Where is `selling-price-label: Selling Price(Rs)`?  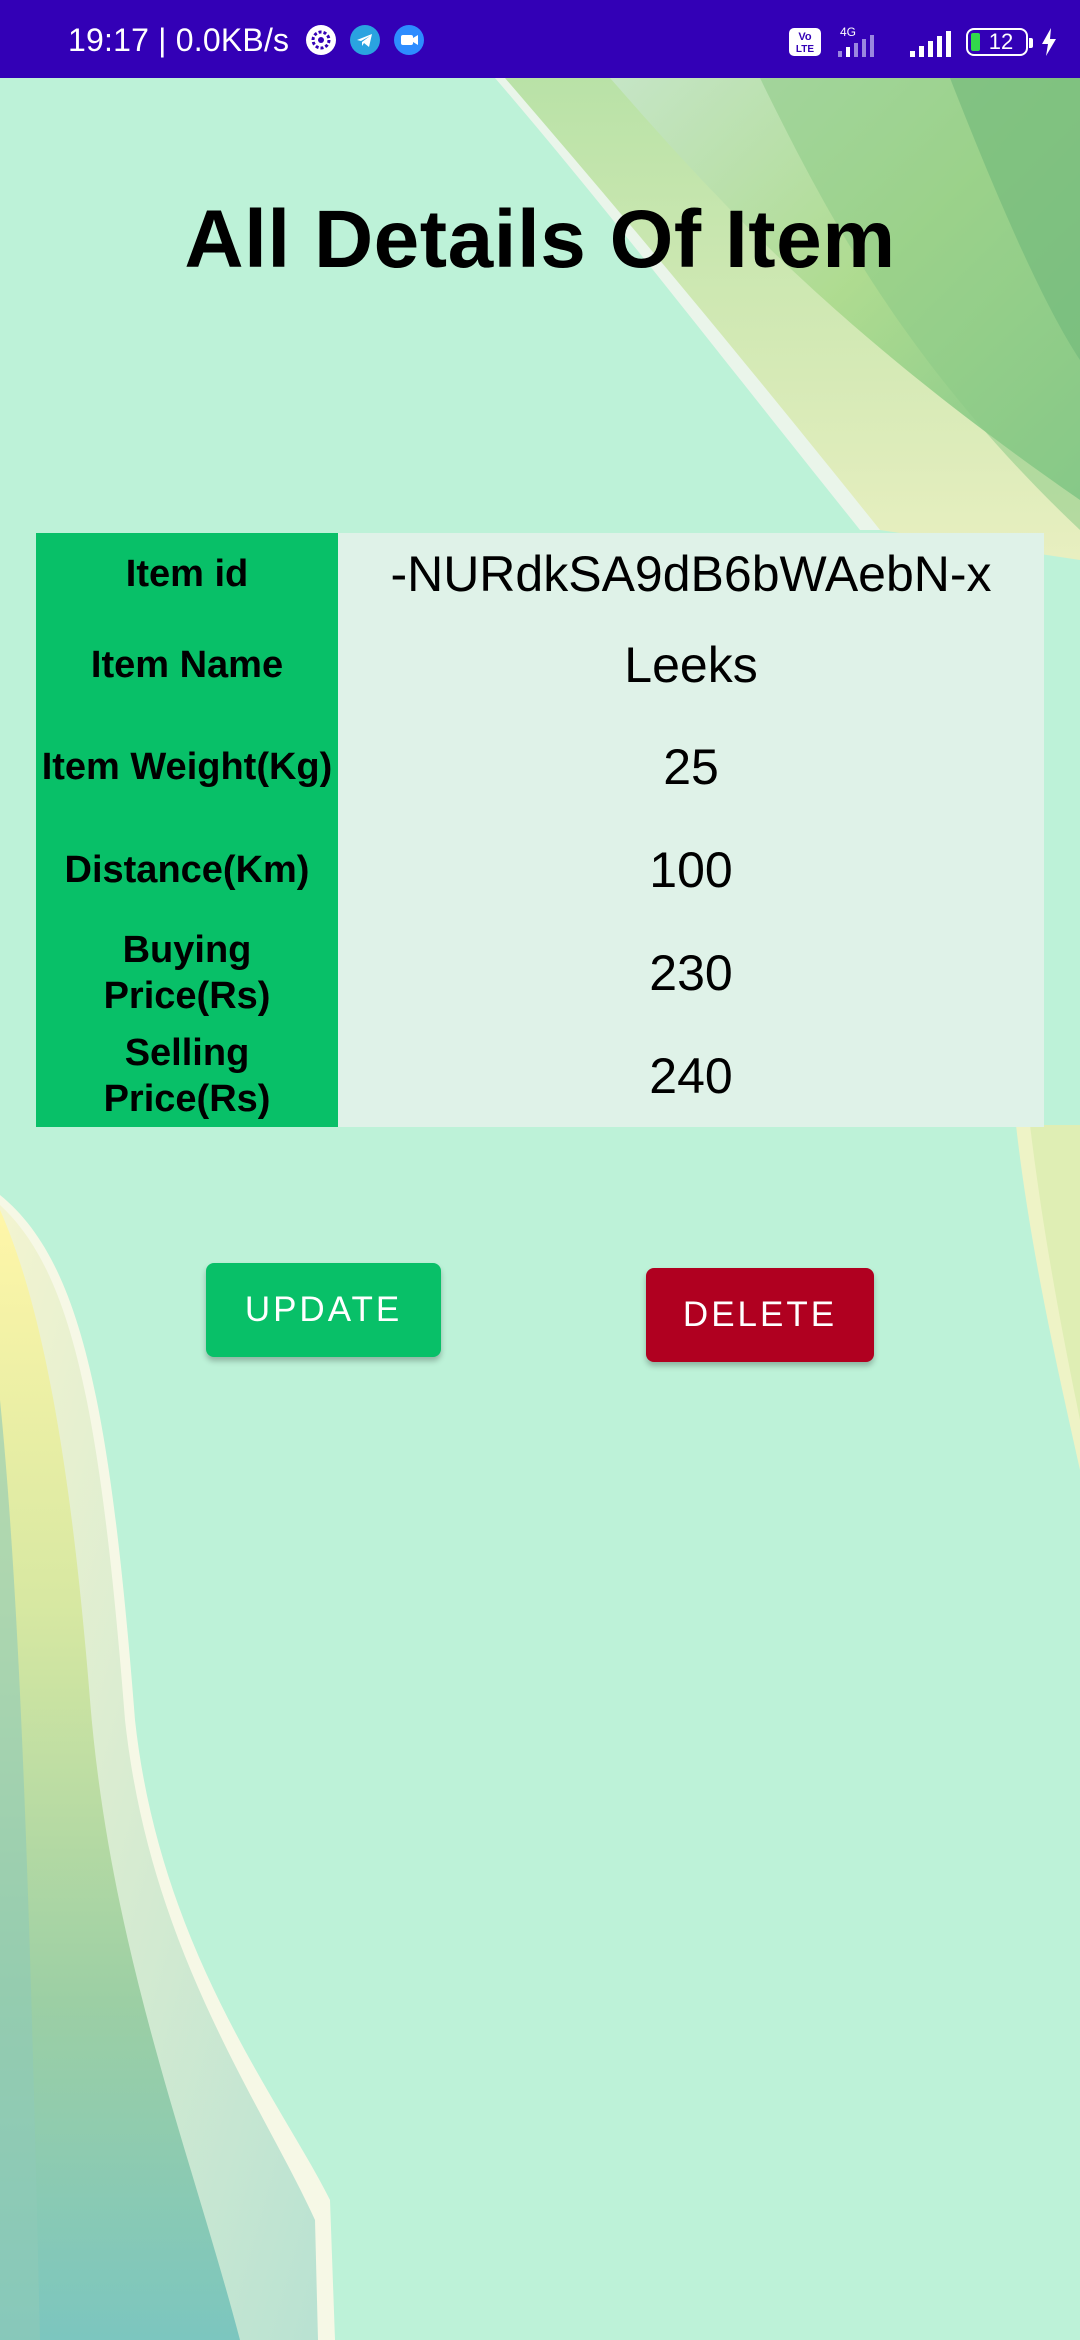
selling-price-label: Selling Price(Rs) is located at coordinates (187, 1075).